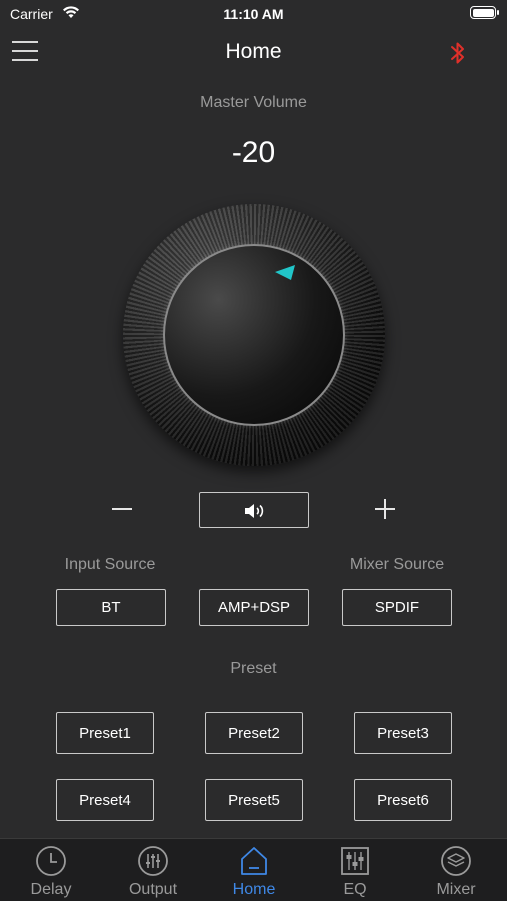 Image resolution: width=507 pixels, height=901 pixels. Describe the element at coordinates (403, 733) in the screenshot. I see `preset-3-button: Preset3` at that location.